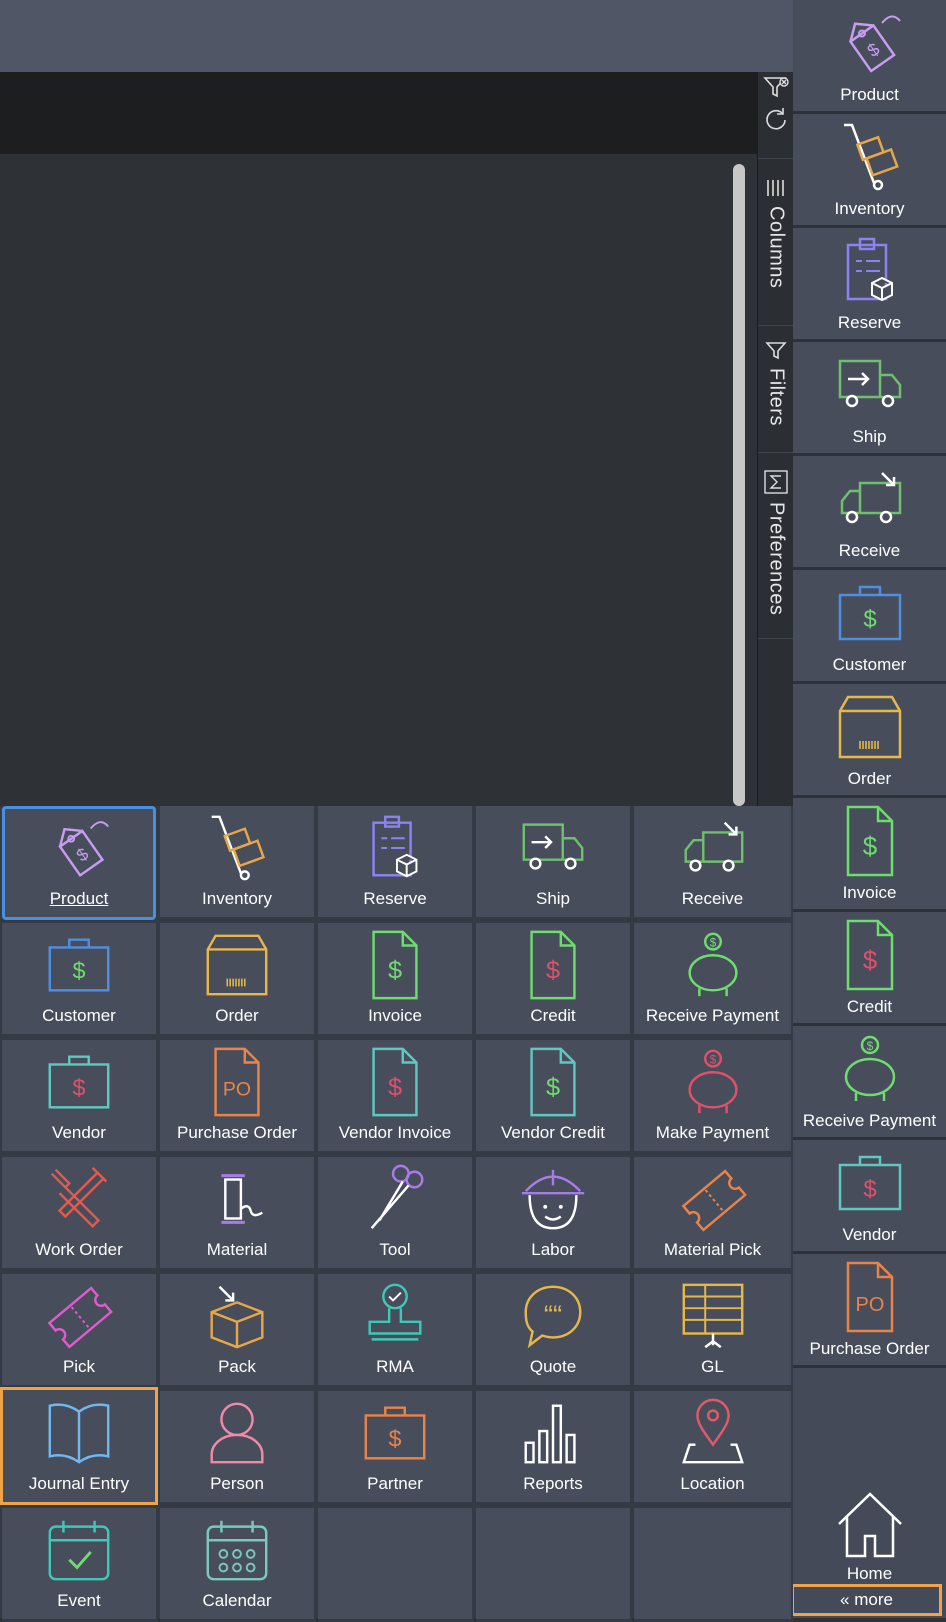 This screenshot has height=1622, width=946. Describe the element at coordinates (712, 898) in the screenshot. I see `menu-tile-label: Receive` at that location.